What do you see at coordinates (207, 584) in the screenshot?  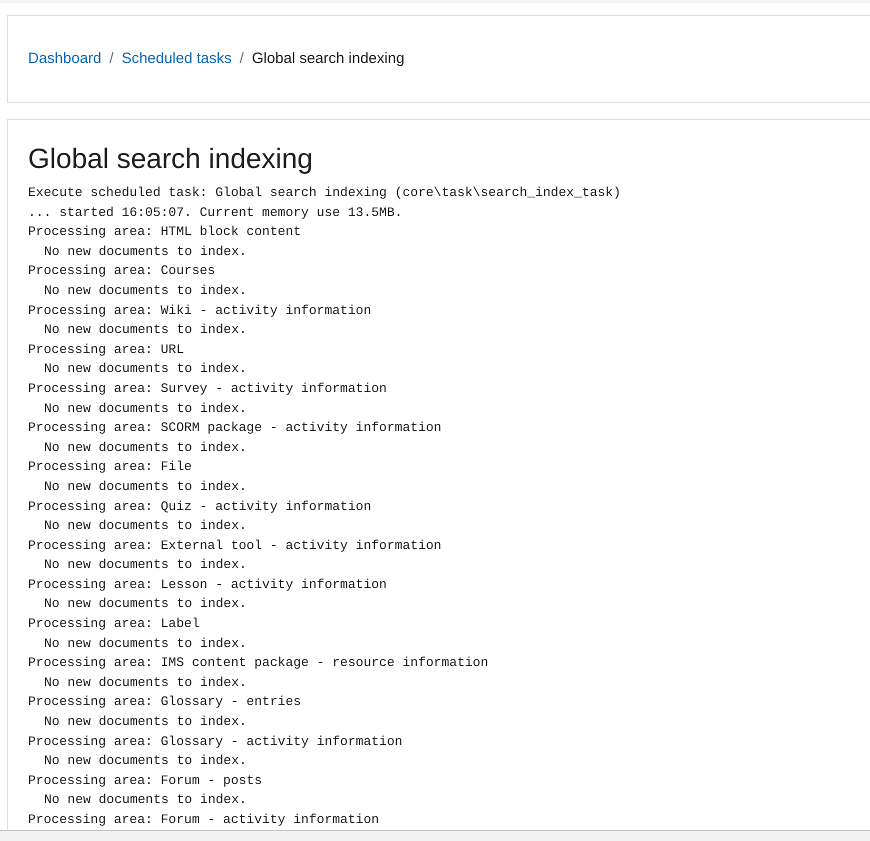 I see `log-line: Processing area: Lesson - activity information` at bounding box center [207, 584].